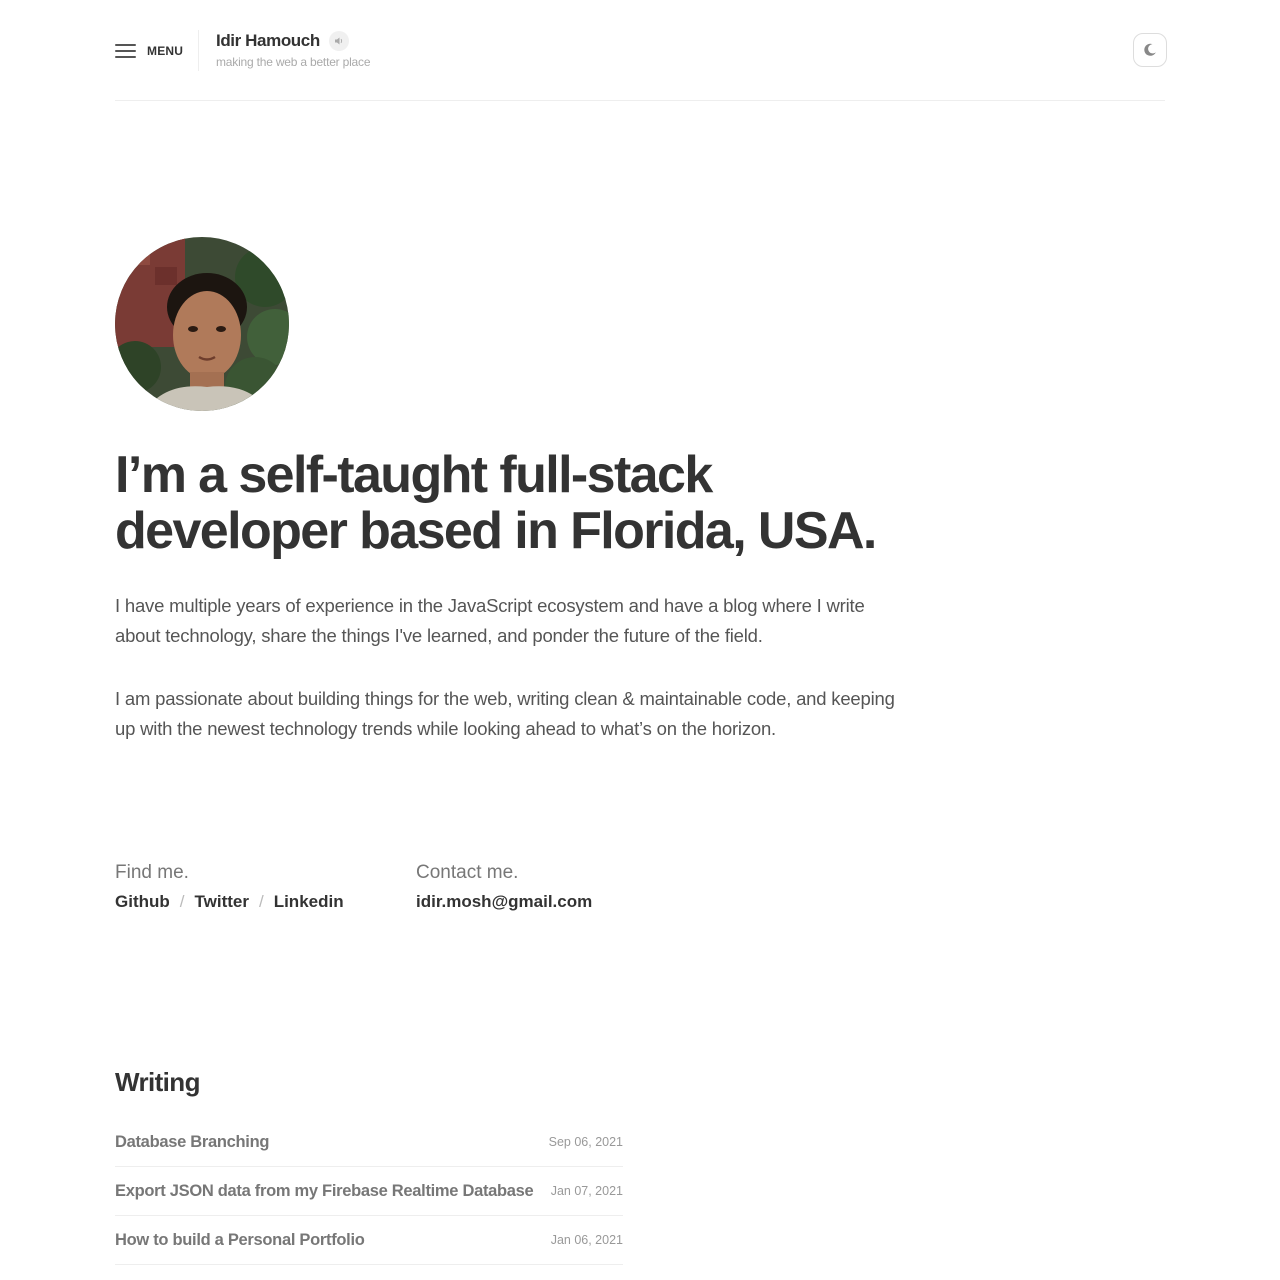  Describe the element at coordinates (165, 51) in the screenshot. I see `menu-label: MENU` at that location.